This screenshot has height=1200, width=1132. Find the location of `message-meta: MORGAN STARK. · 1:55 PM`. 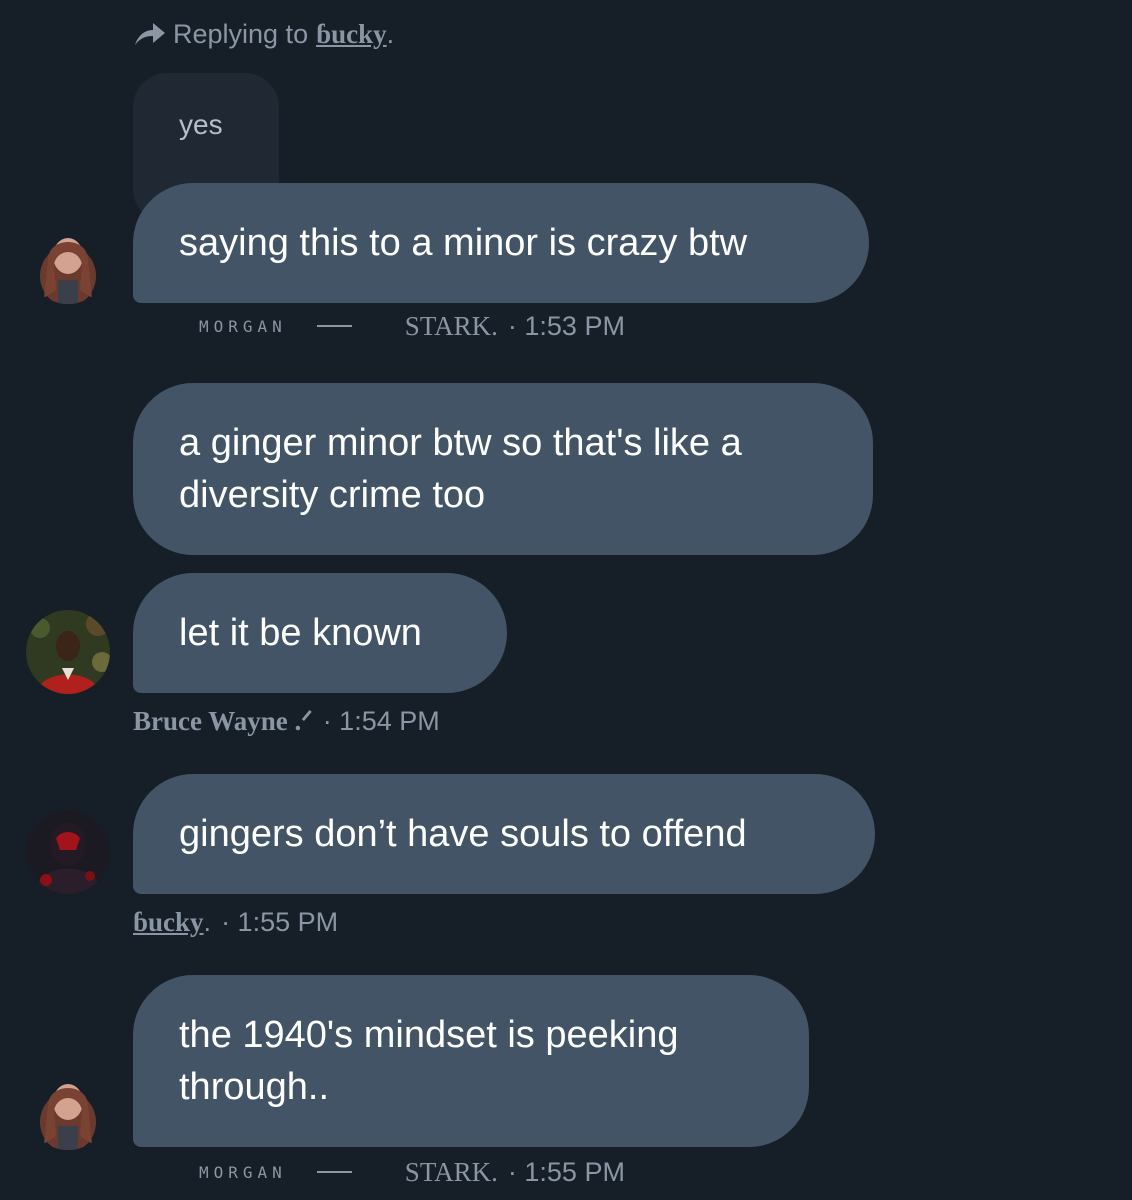

message-meta: MORGAN STARK. · 1:55 PM is located at coordinates (379, 1172).